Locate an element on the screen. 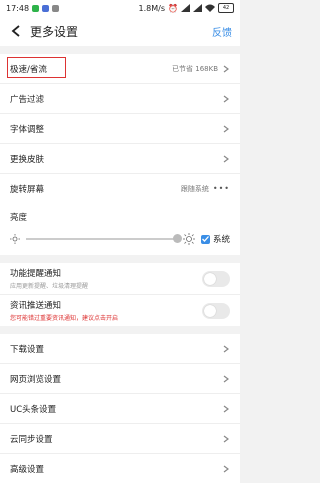  brightness-high-icon is located at coordinates (188, 239).